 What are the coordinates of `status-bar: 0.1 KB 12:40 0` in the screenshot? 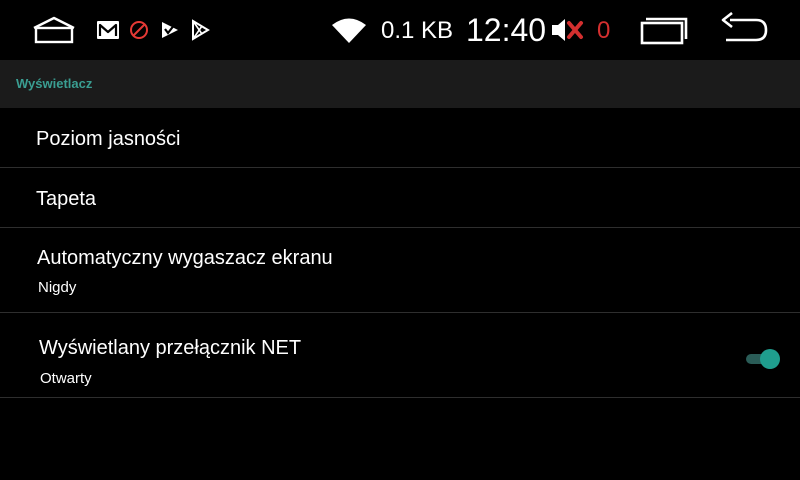 It's located at (400, 30).